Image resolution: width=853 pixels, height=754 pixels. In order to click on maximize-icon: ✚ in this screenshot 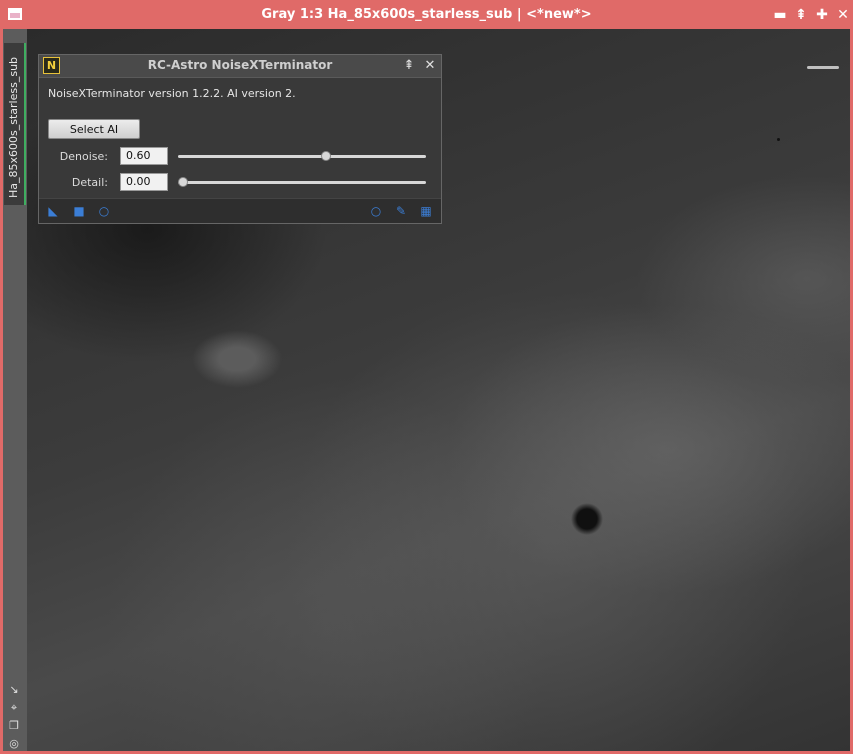, I will do `click(822, 15)`.